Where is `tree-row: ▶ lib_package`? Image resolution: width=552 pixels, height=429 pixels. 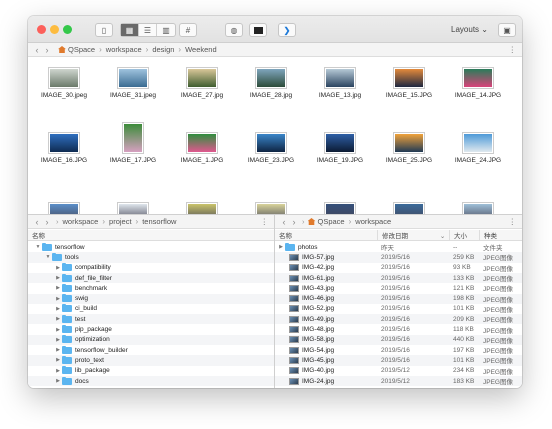
tree-row: ▶ lib_package is located at coordinates (151, 371).